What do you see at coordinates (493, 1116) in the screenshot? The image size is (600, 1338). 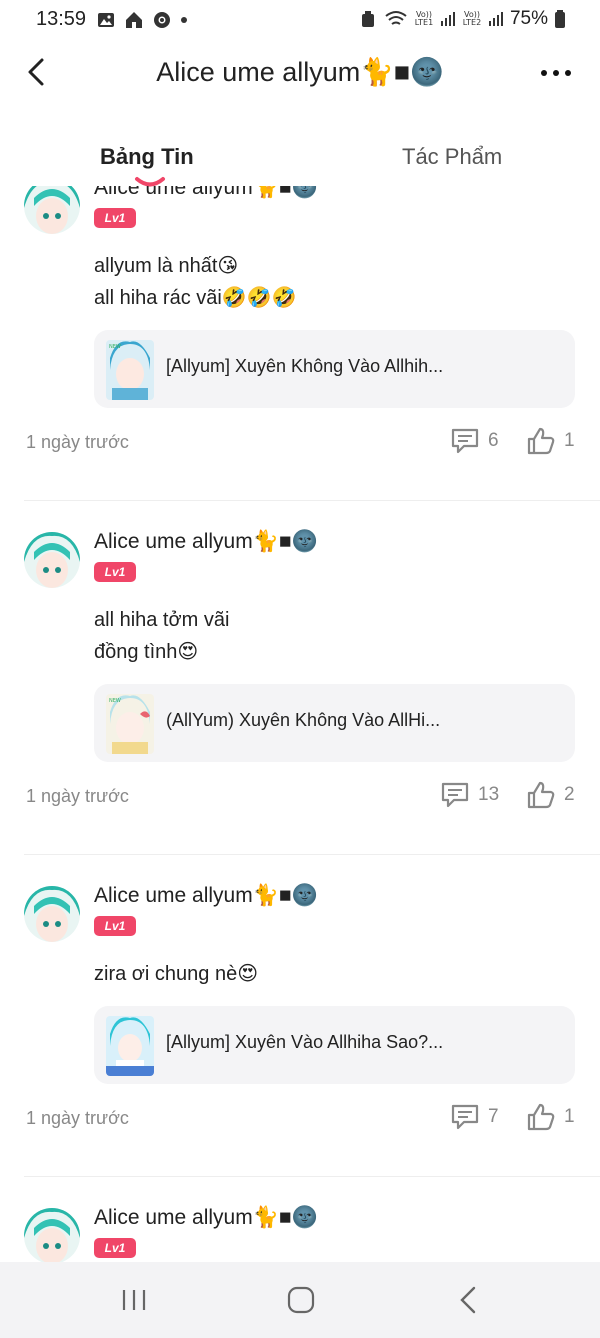 I see `comment-count: 7` at bounding box center [493, 1116].